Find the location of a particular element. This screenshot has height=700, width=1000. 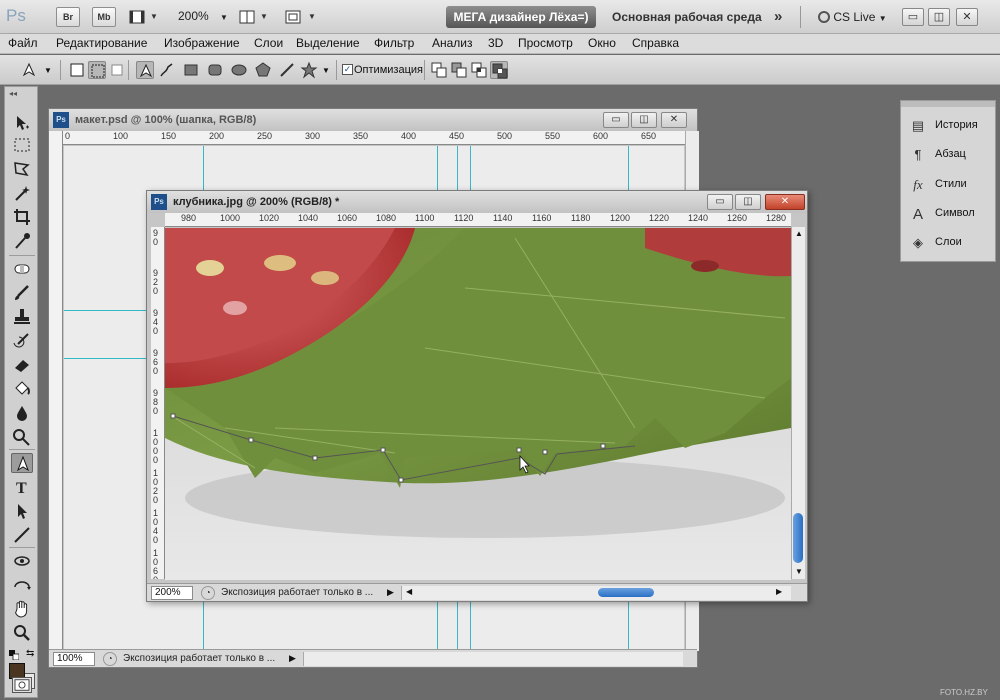

menu-help: Справка is located at coordinates (655, 43).